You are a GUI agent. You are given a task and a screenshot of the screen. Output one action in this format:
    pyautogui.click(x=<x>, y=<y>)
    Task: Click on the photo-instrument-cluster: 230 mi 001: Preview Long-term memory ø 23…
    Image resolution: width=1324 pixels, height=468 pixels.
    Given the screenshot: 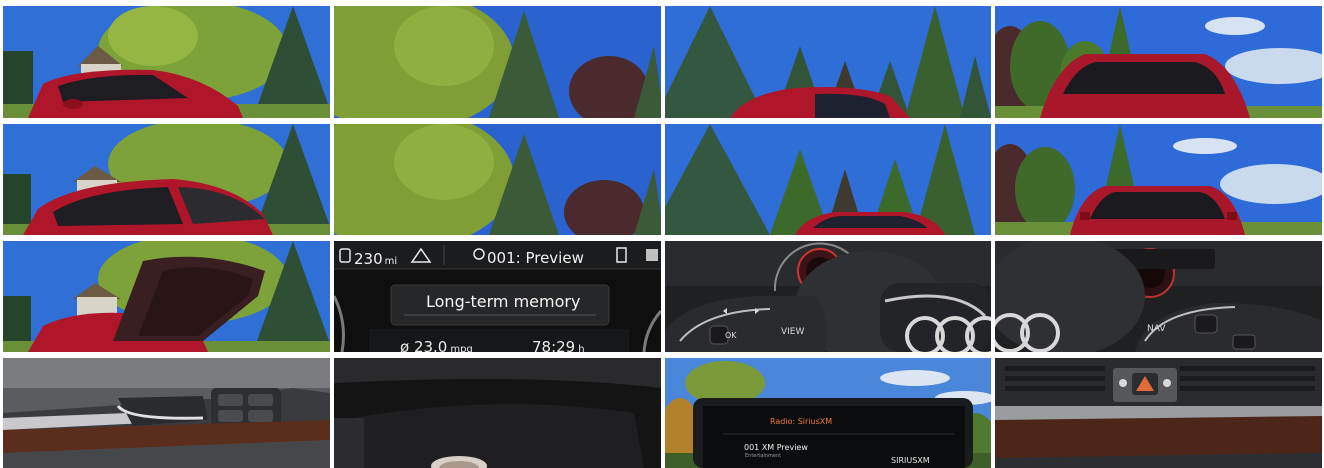 What is the action you would take?
    pyautogui.click(x=497, y=296)
    